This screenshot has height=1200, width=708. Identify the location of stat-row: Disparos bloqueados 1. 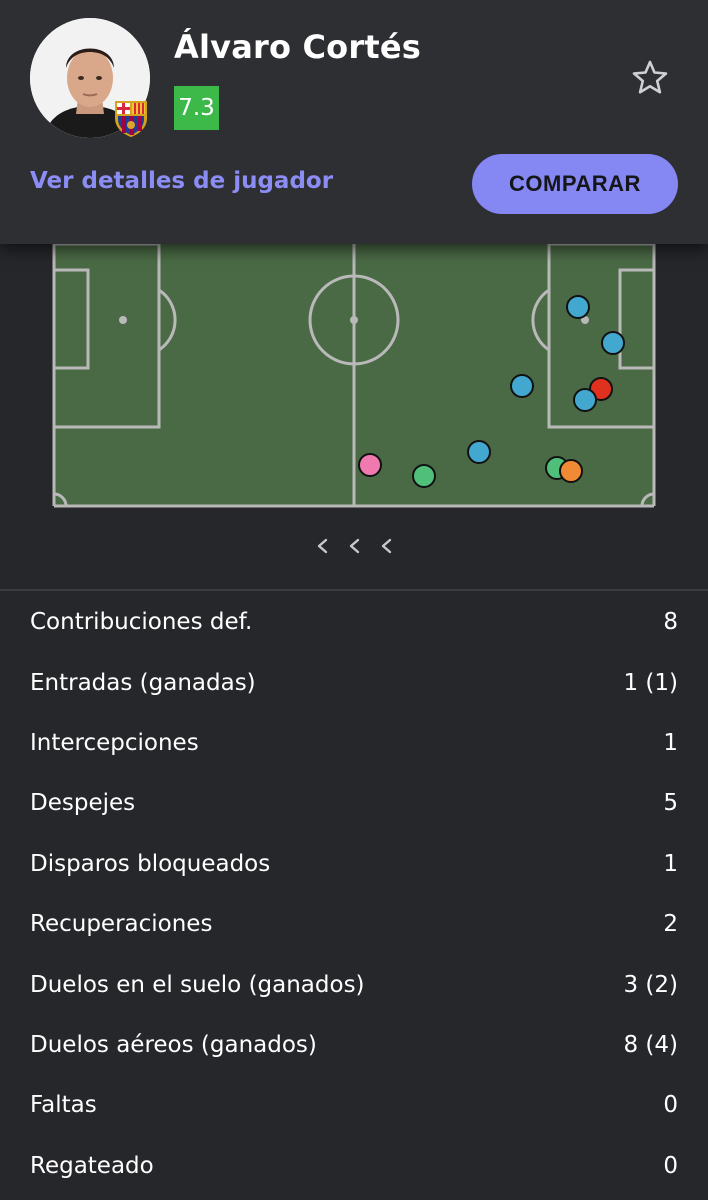
(354, 864).